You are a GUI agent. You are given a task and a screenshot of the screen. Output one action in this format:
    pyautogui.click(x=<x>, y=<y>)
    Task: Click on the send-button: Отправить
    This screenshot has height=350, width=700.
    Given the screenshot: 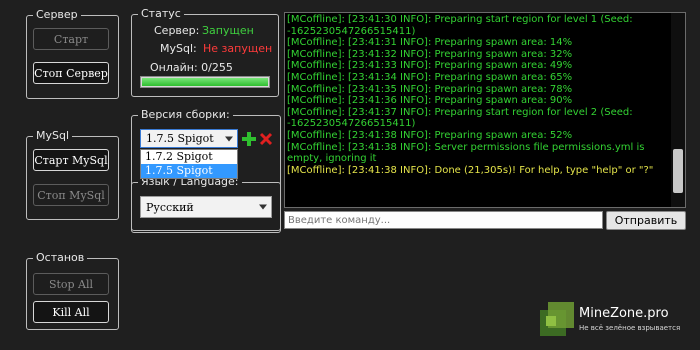 What is the action you would take?
    pyautogui.click(x=646, y=220)
    